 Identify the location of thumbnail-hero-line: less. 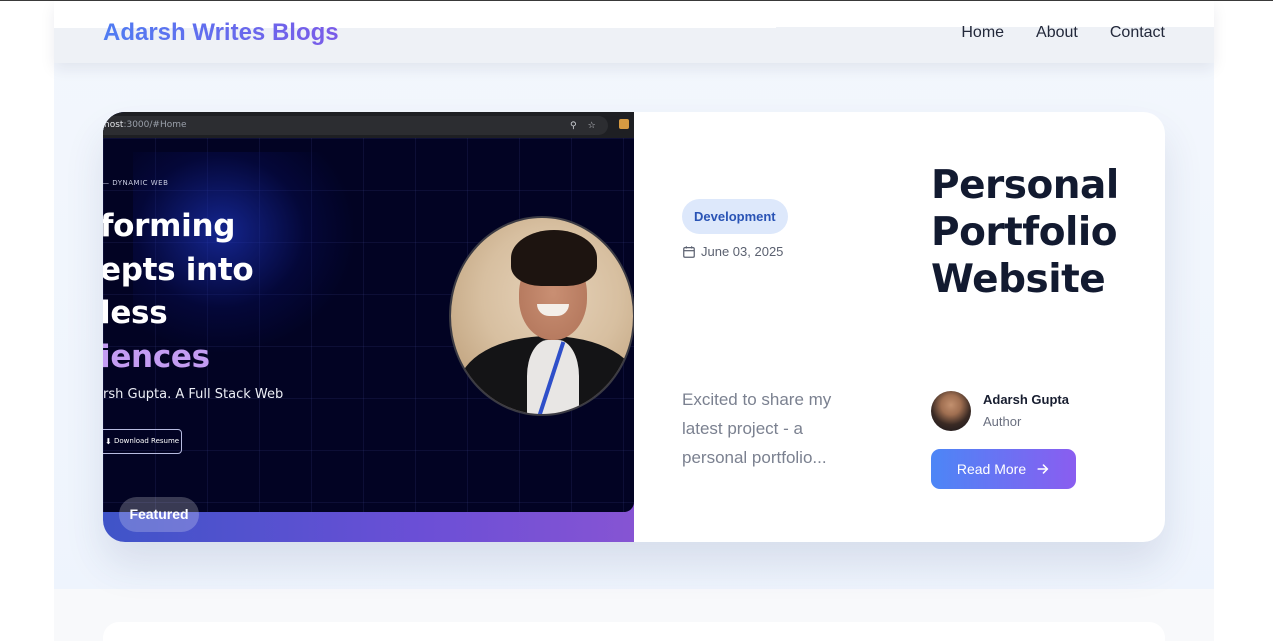
(135, 313).